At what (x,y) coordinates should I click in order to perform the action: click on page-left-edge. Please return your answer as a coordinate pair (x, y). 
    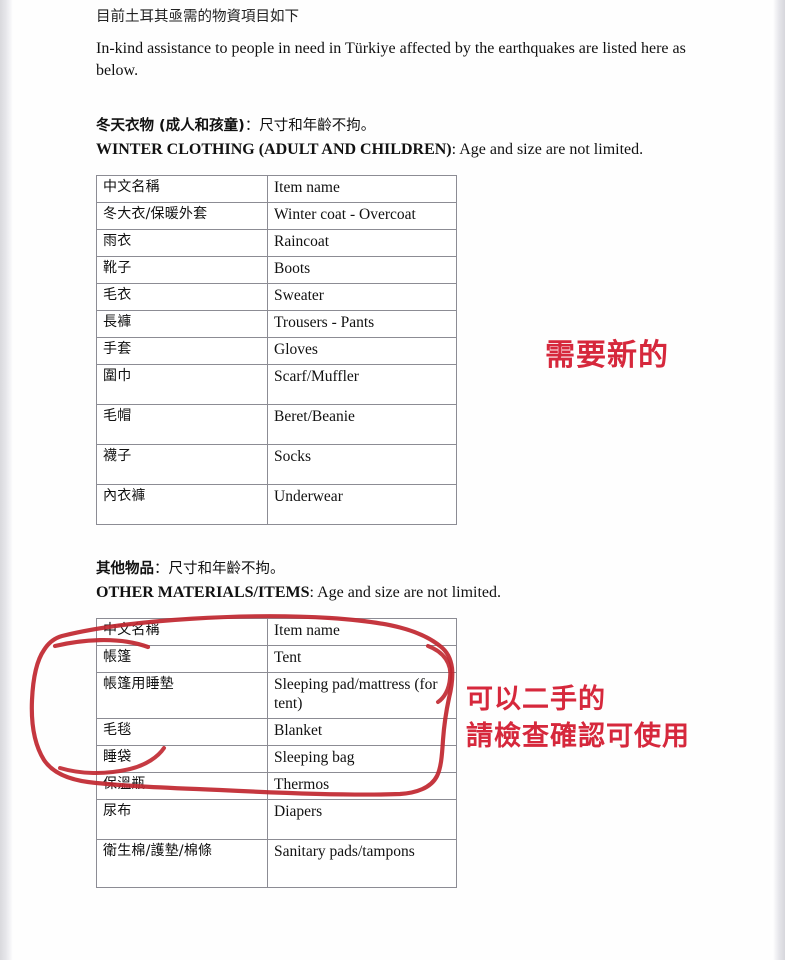
    Looking at the image, I should click on (6, 480).